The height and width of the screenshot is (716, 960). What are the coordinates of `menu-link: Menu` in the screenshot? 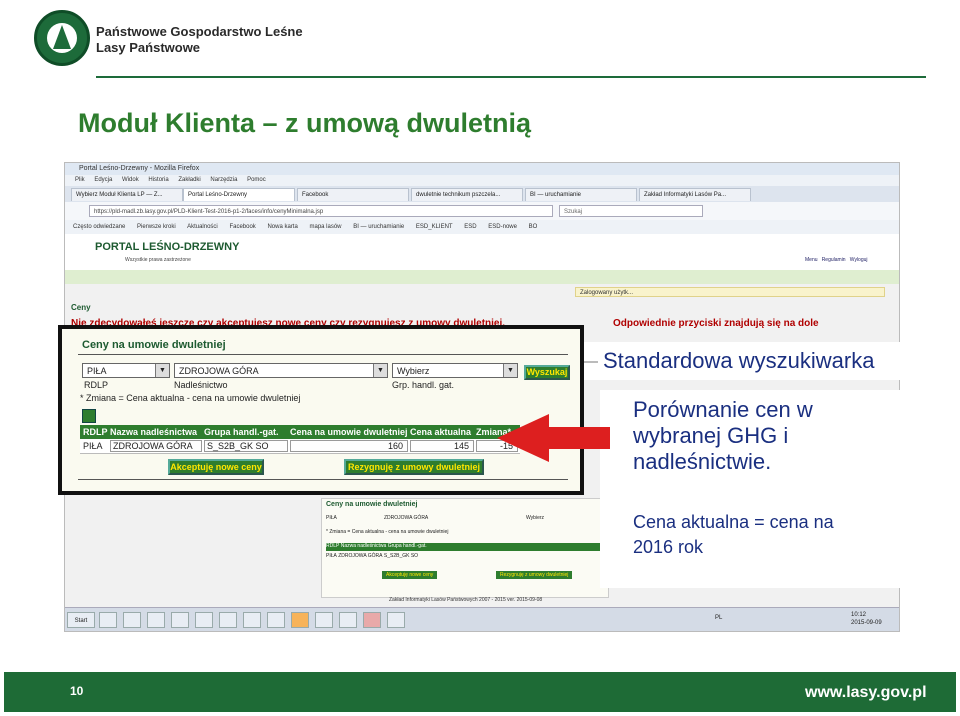 It's located at (811, 260).